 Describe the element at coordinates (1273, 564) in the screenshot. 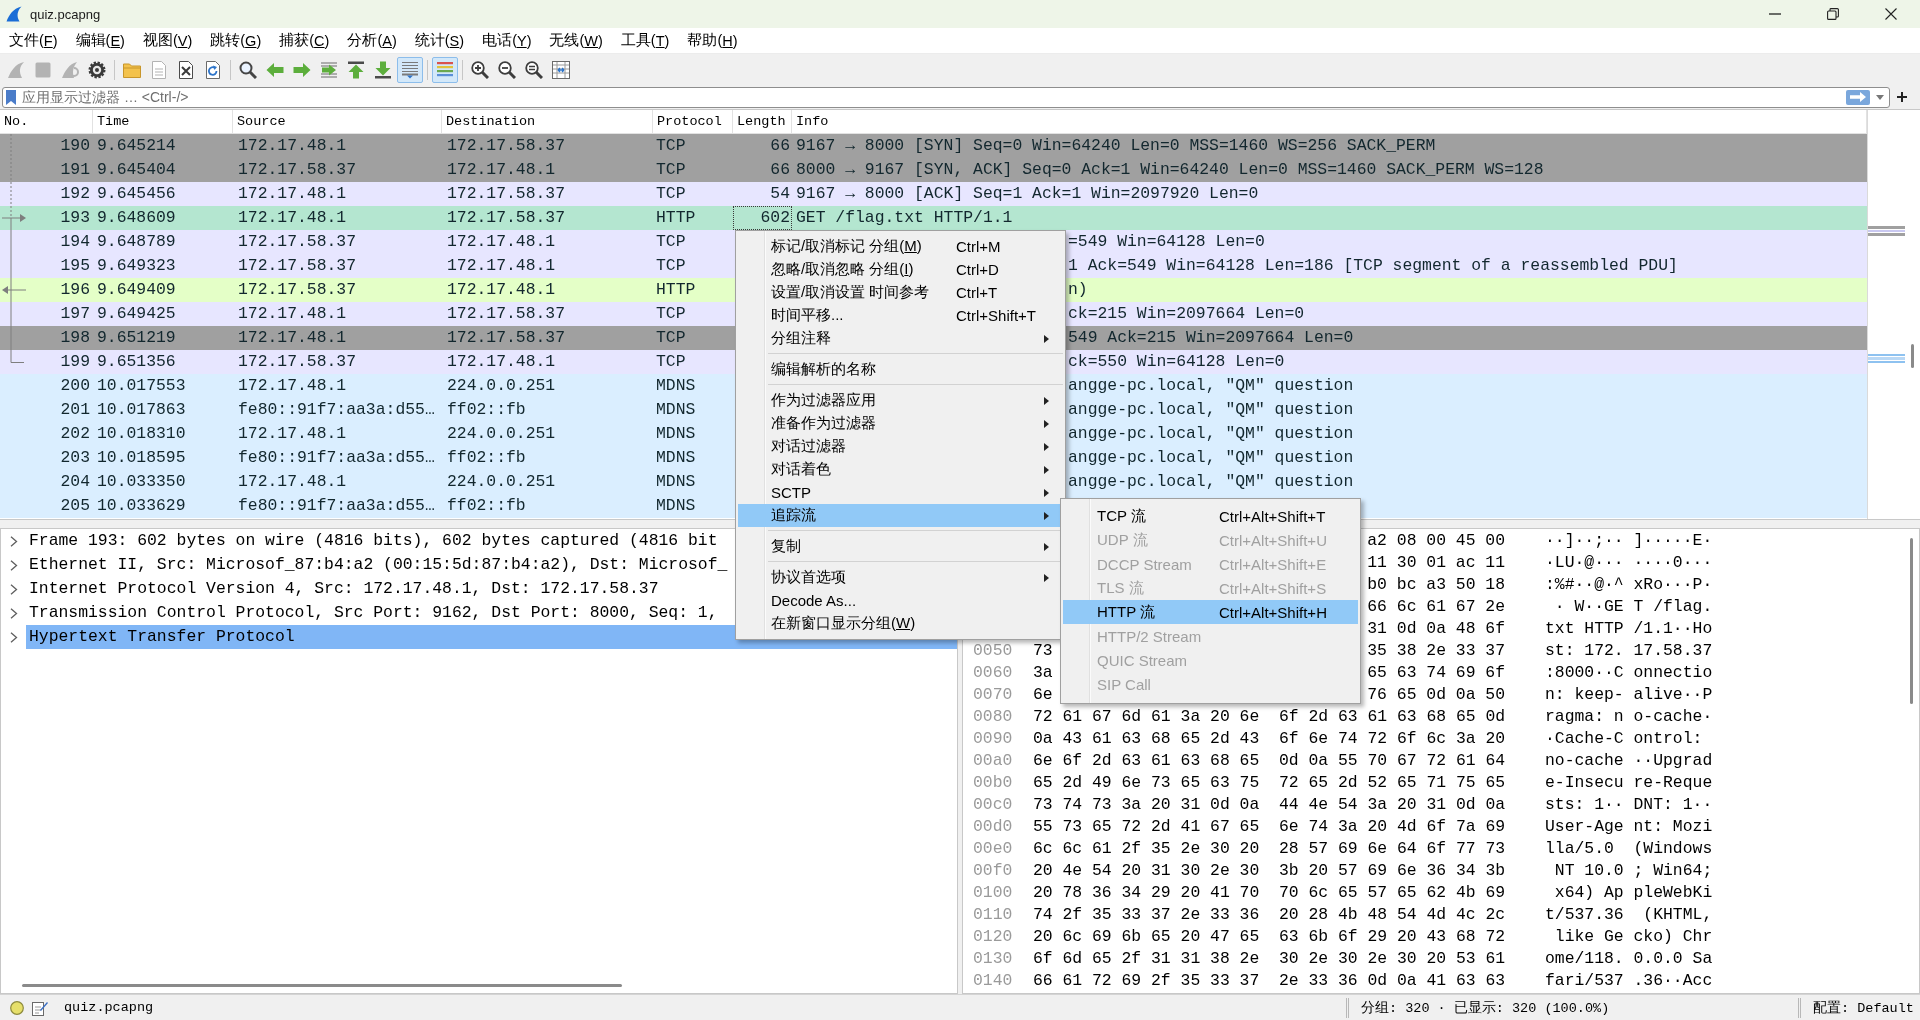

I see `shortcut-text: Ctrl+Alt+Shift+E` at that location.